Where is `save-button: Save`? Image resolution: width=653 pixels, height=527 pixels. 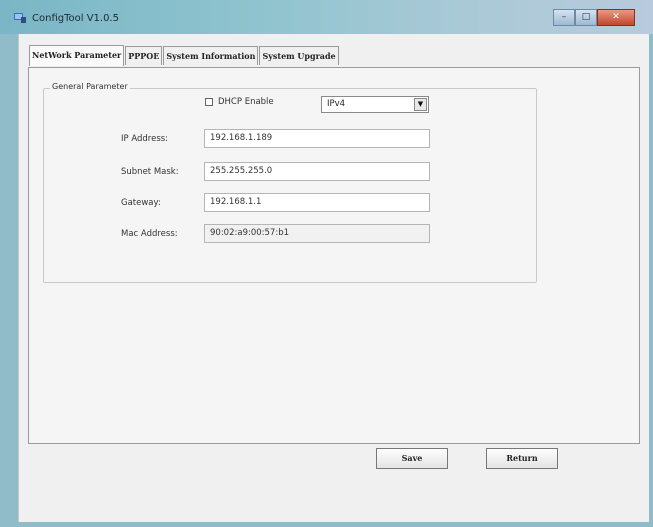 save-button: Save is located at coordinates (412, 458).